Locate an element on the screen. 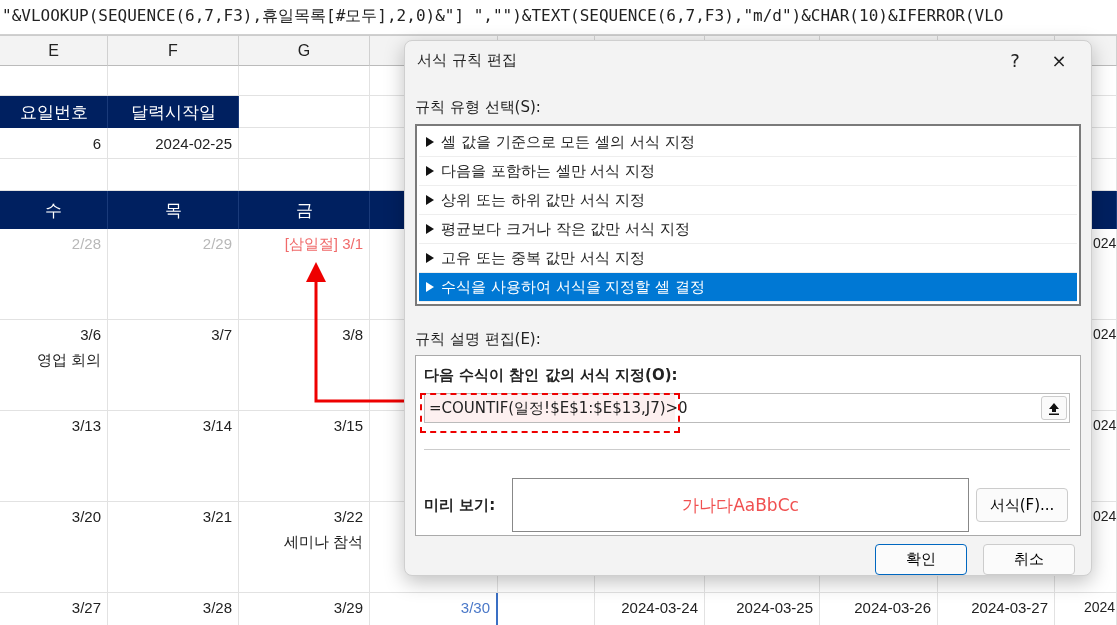 The height and width of the screenshot is (625, 1117). calendar-date: 3/28 is located at coordinates (217, 607).